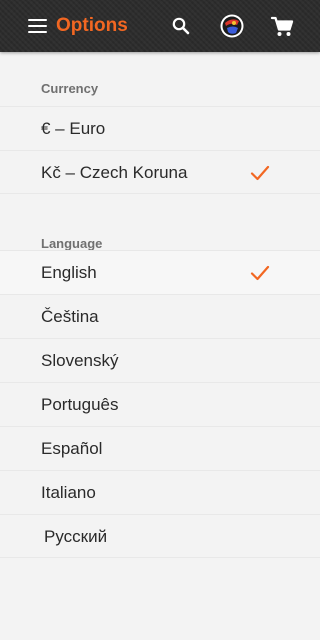  What do you see at coordinates (160, 128) in the screenshot?
I see `currency-option-euro: € – Euro` at bounding box center [160, 128].